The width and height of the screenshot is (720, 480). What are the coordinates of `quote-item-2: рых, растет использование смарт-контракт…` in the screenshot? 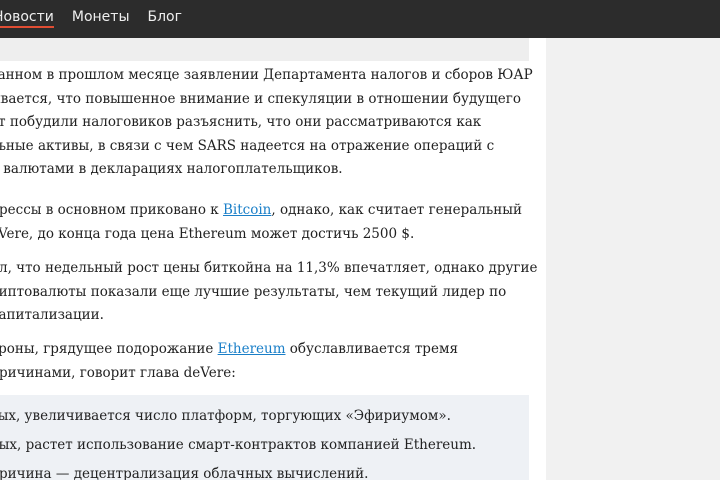 It's located at (238, 445).